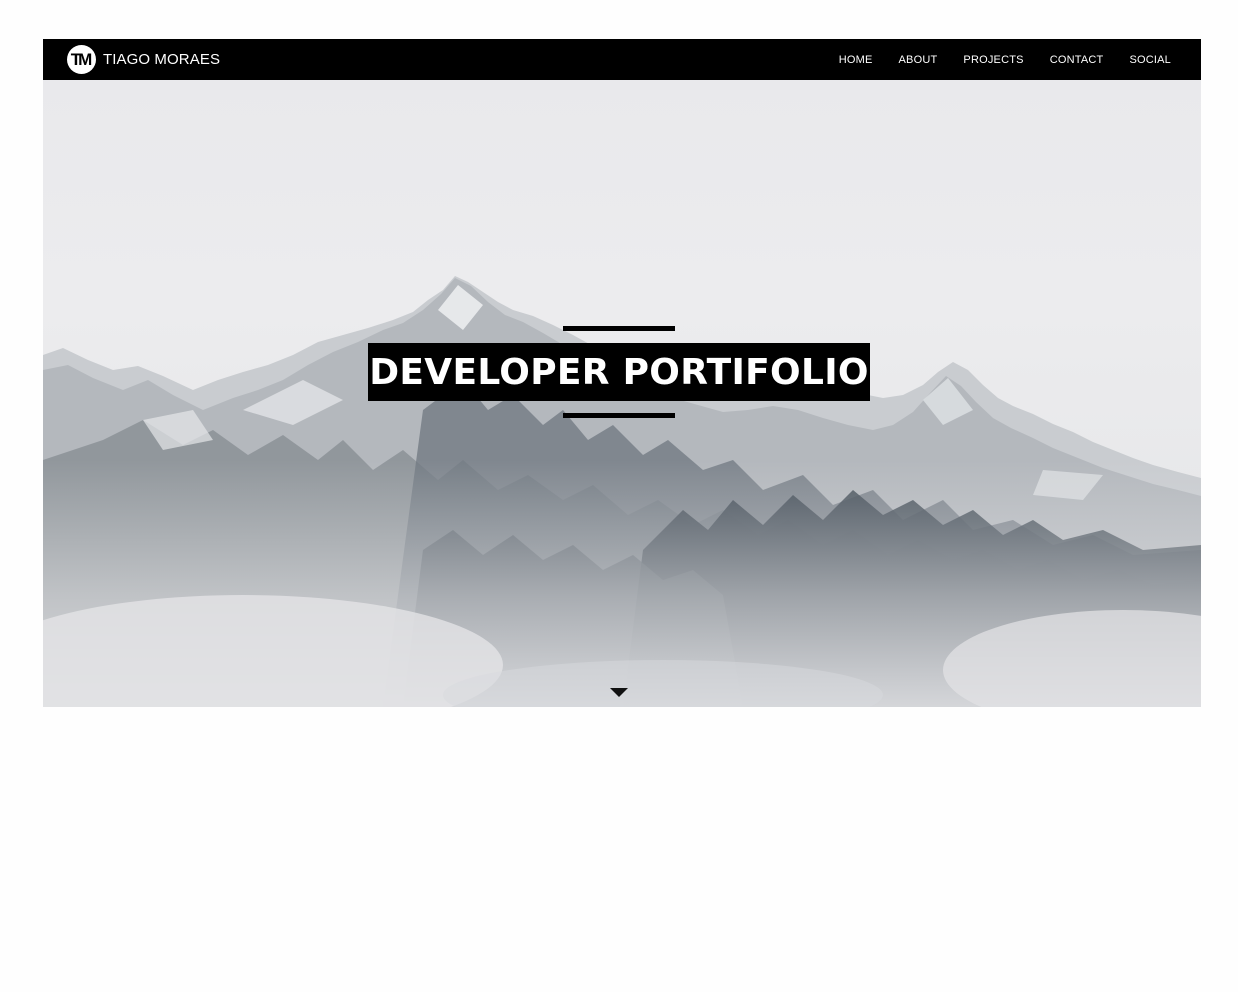  I want to click on hero-title-box: DEVELOPER PORTIFOLIO, so click(619, 372).